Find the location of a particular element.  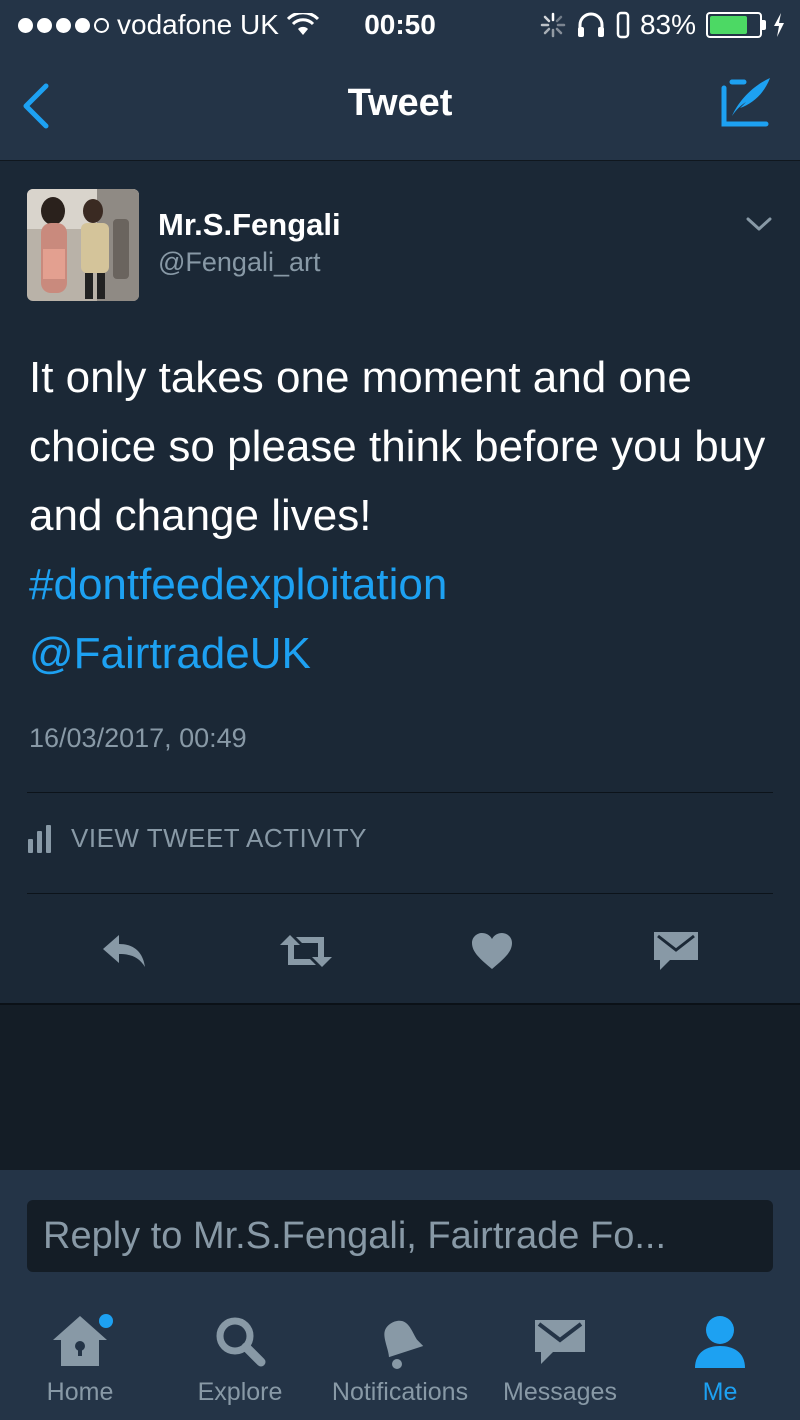

tab-messages: Messages is located at coordinates (560, 1361).